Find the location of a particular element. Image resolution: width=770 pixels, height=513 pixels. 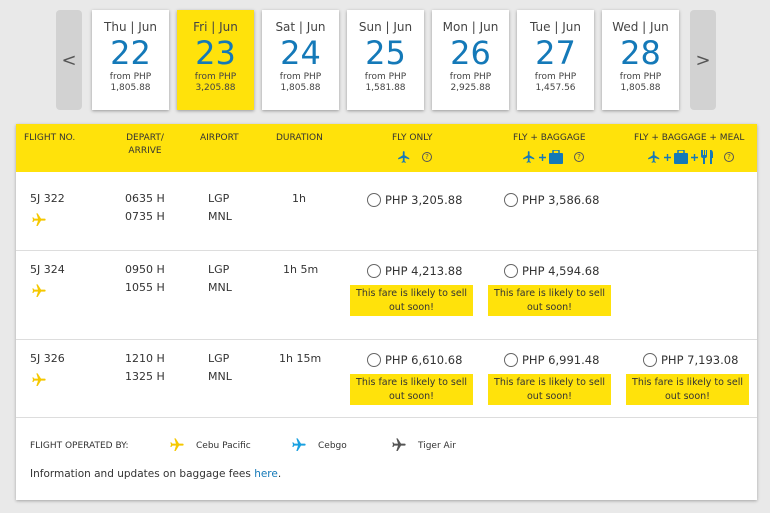

date-number: 23 is located at coordinates (215, 53).